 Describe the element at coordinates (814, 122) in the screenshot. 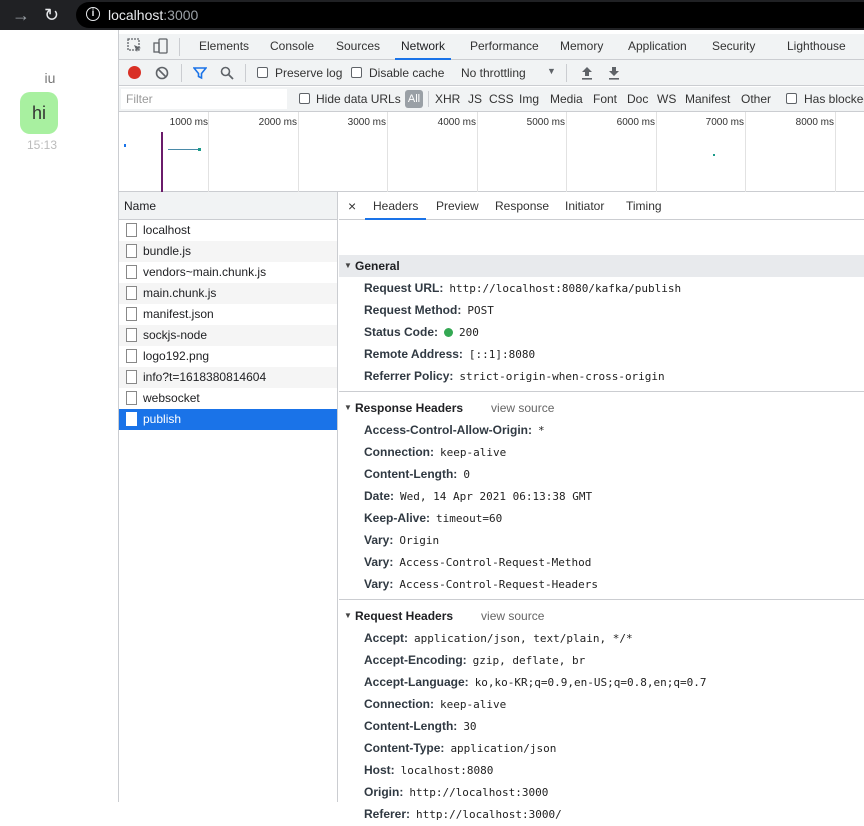

I see `timeline-tick: 8000 ms` at that location.